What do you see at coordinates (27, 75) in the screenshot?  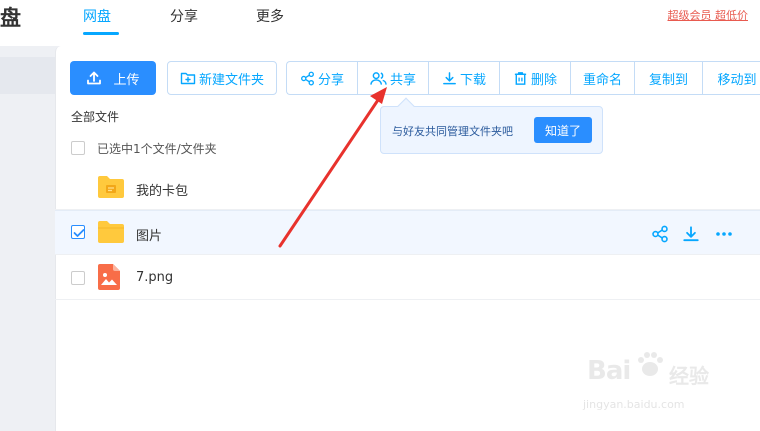 I see `sidebar-item-active` at bounding box center [27, 75].